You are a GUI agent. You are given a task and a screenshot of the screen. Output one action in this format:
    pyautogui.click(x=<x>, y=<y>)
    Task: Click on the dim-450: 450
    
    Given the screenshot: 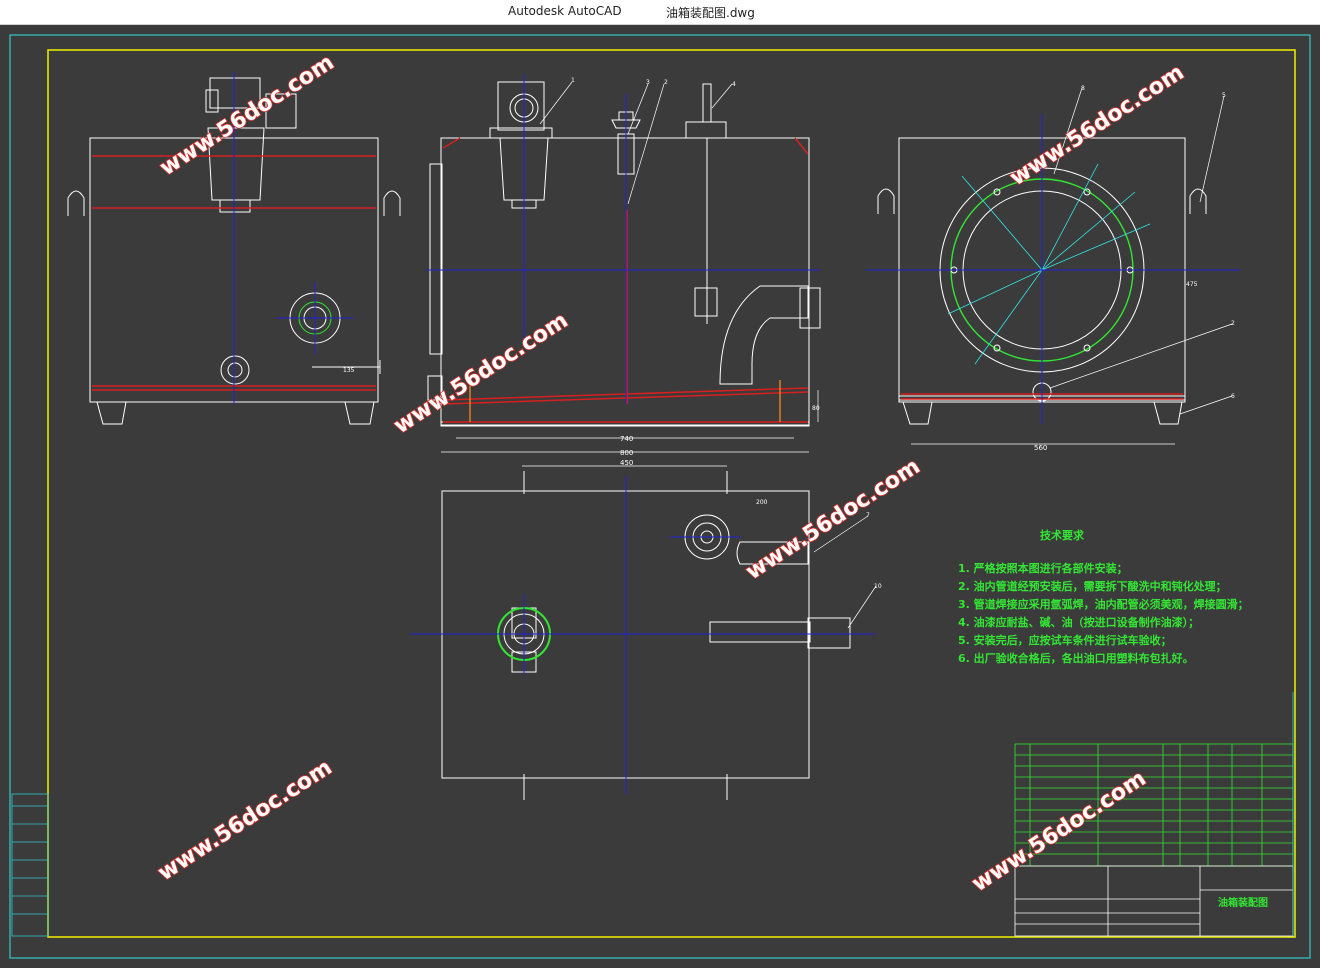 What is the action you would take?
    pyautogui.click(x=626, y=463)
    